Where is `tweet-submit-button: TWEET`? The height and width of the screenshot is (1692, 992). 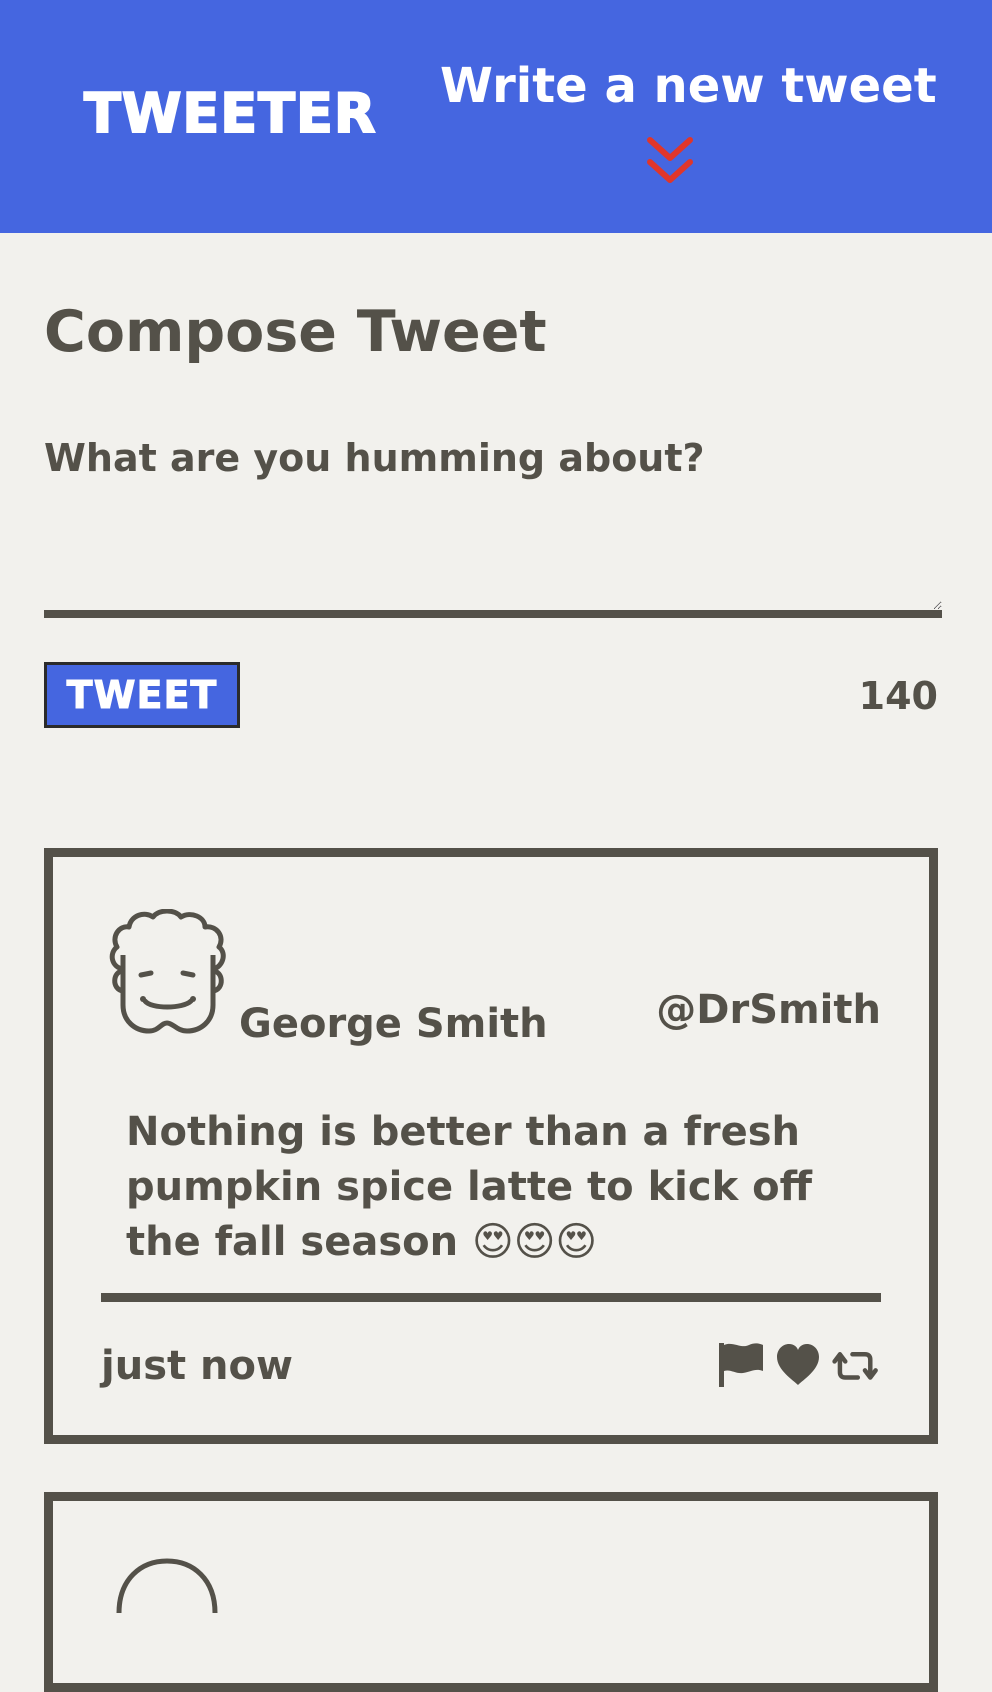 tweet-submit-button: TWEET is located at coordinates (142, 695).